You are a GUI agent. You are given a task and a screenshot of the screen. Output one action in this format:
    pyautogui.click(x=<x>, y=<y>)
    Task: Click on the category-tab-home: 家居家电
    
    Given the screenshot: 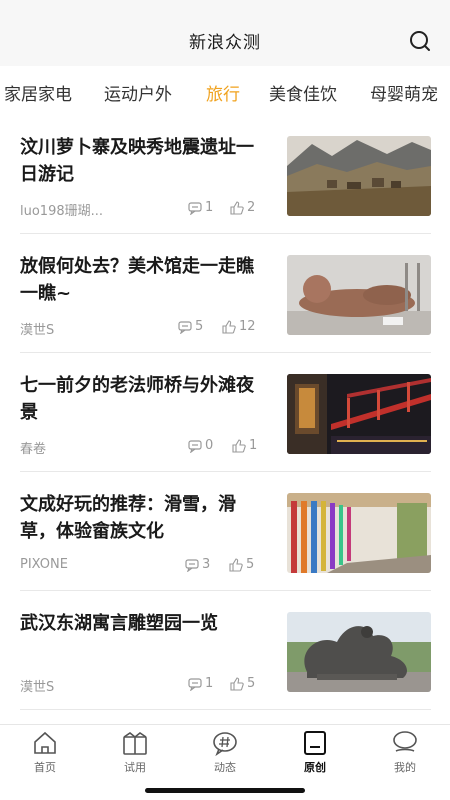 What is the action you would take?
    pyautogui.click(x=38, y=92)
    